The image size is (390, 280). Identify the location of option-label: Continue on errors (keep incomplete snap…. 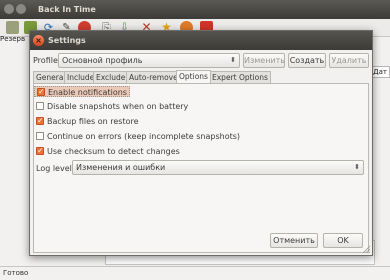
(144, 136).